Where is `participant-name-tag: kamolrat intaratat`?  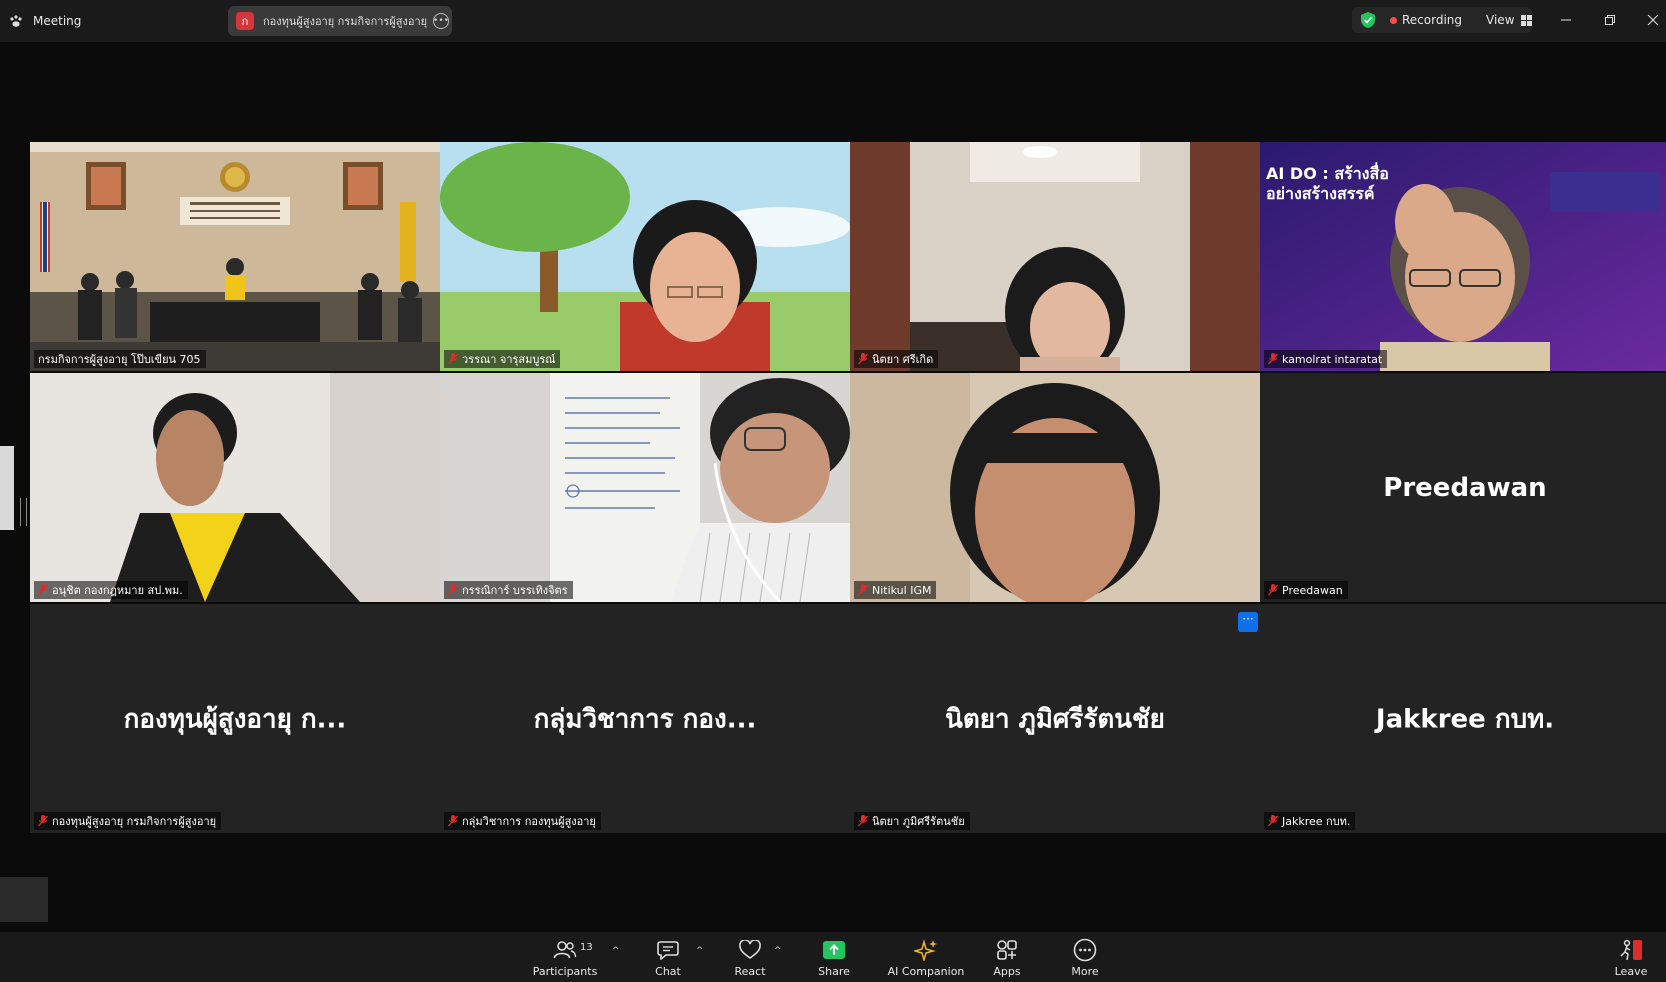 participant-name-tag: kamolrat intaratat is located at coordinates (1326, 359).